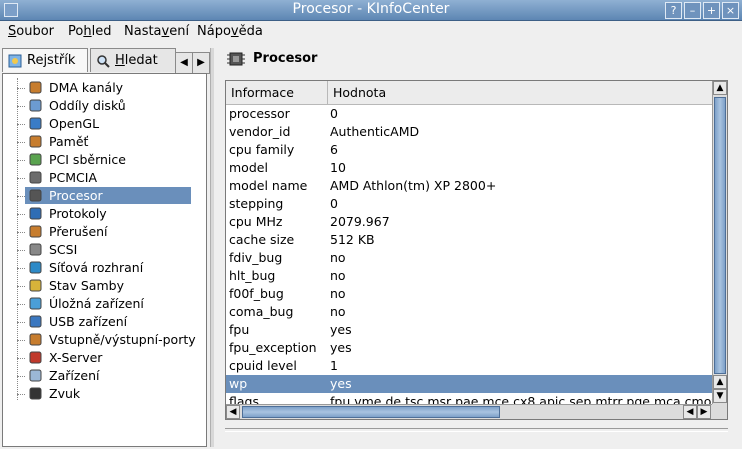  I want to click on scroll-left-button-right: ◀, so click(690, 412).